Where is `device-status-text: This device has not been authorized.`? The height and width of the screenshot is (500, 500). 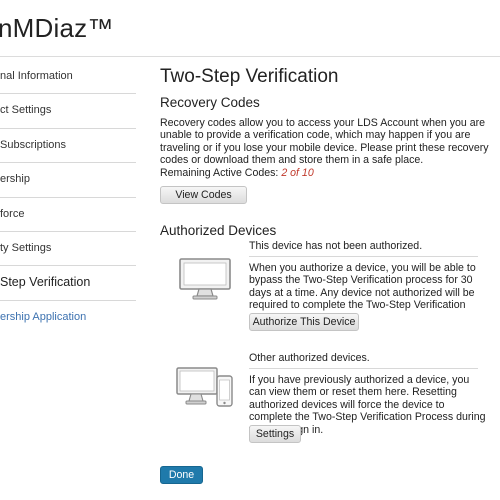
device-status-text: This device has not been authorized. is located at coordinates (336, 246).